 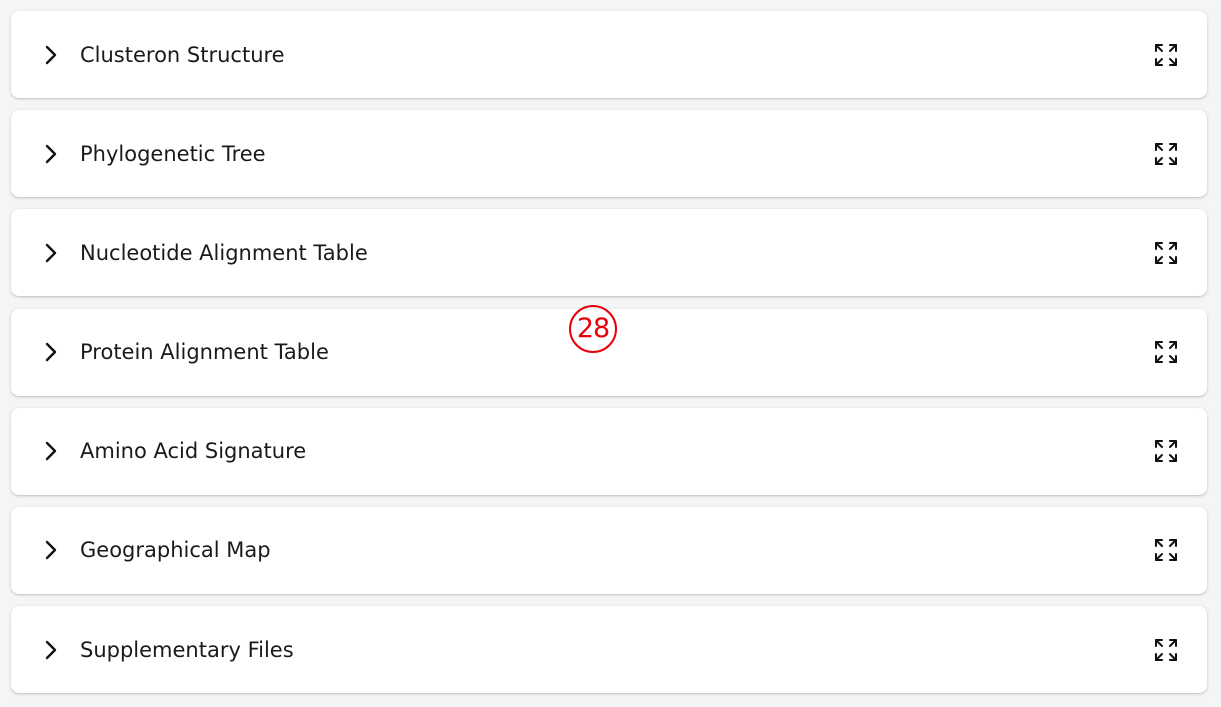 What do you see at coordinates (224, 252) in the screenshot?
I see `panel-title: Nucleotide Alignment Table` at bounding box center [224, 252].